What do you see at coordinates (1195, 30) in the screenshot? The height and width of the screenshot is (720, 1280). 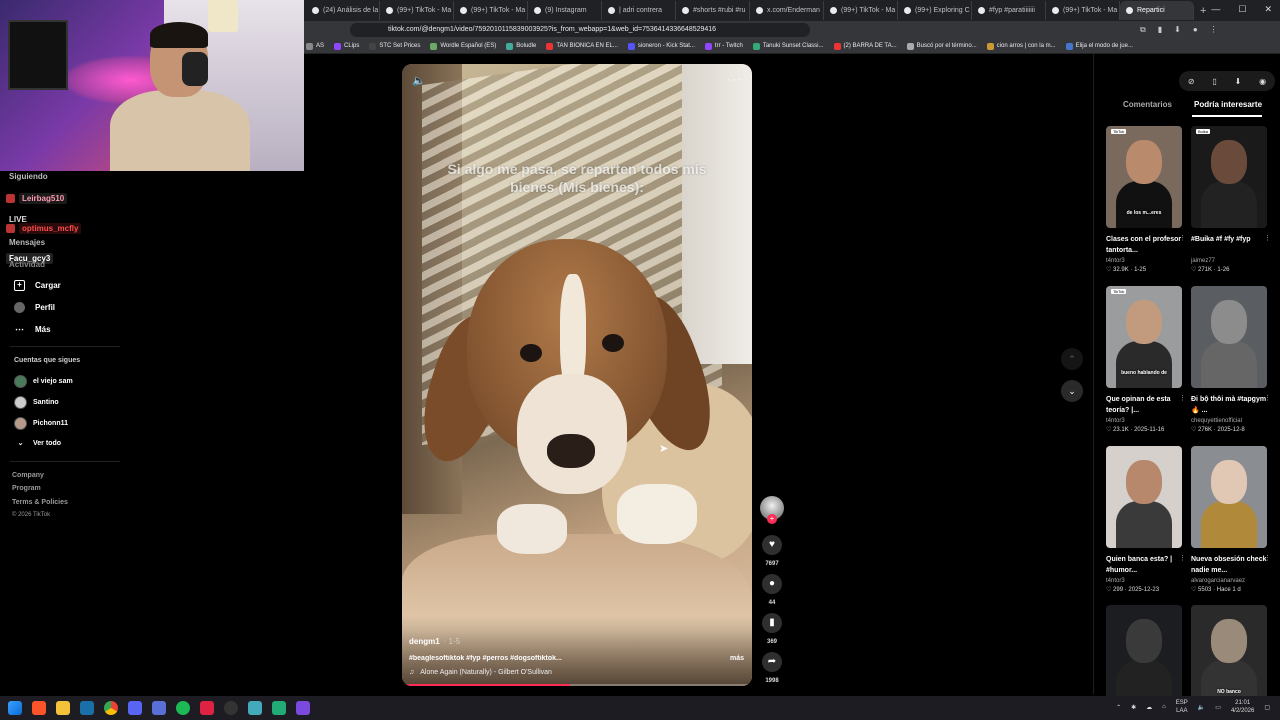 I see `profile-icon: ●` at bounding box center [1195, 30].